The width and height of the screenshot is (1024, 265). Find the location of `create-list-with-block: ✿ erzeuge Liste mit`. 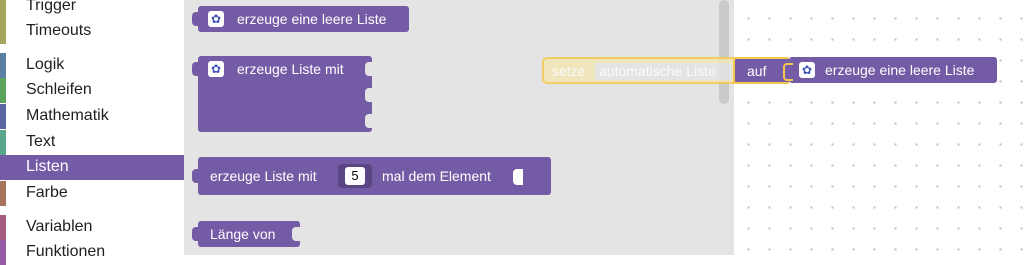

create-list-with-block: ✿ erzeuge Liste mit is located at coordinates (282, 94).